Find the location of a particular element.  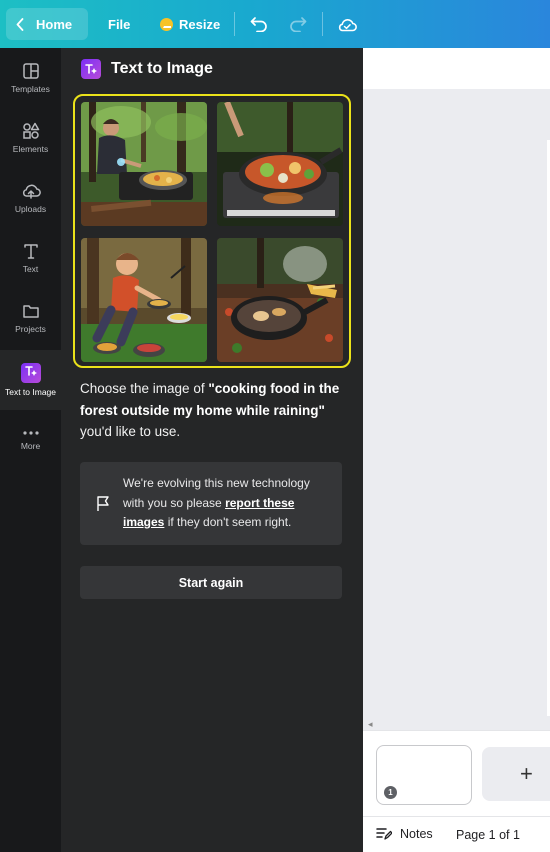

file-menu-button: File is located at coordinates (119, 24).